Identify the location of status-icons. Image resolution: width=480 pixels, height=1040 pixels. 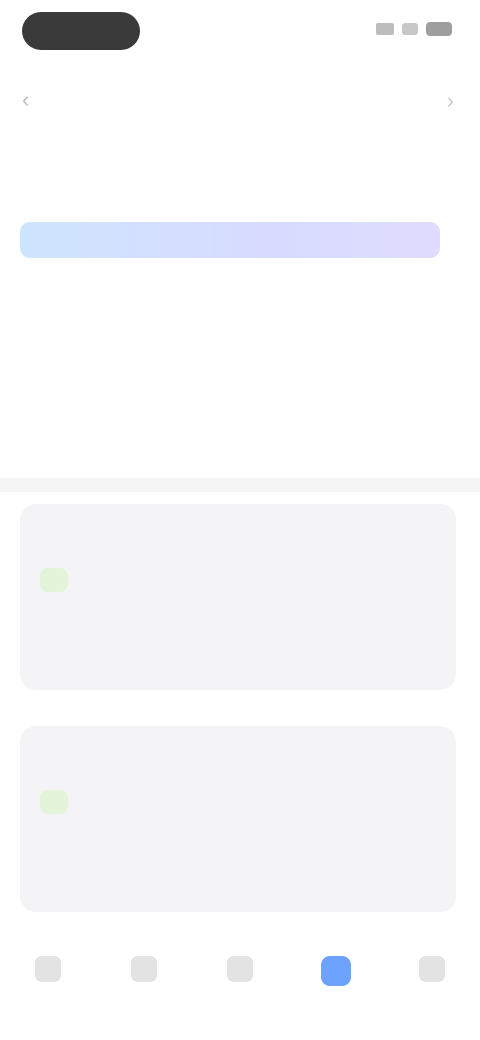
(414, 29).